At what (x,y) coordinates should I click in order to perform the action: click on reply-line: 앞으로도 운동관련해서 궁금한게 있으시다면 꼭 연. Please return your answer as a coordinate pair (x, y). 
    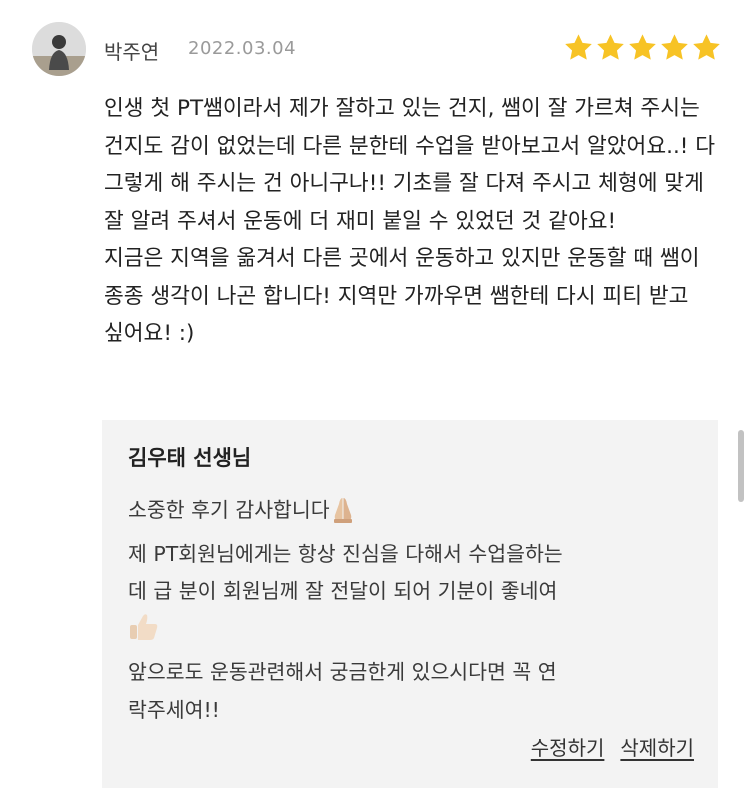
    Looking at the image, I should click on (342, 672).